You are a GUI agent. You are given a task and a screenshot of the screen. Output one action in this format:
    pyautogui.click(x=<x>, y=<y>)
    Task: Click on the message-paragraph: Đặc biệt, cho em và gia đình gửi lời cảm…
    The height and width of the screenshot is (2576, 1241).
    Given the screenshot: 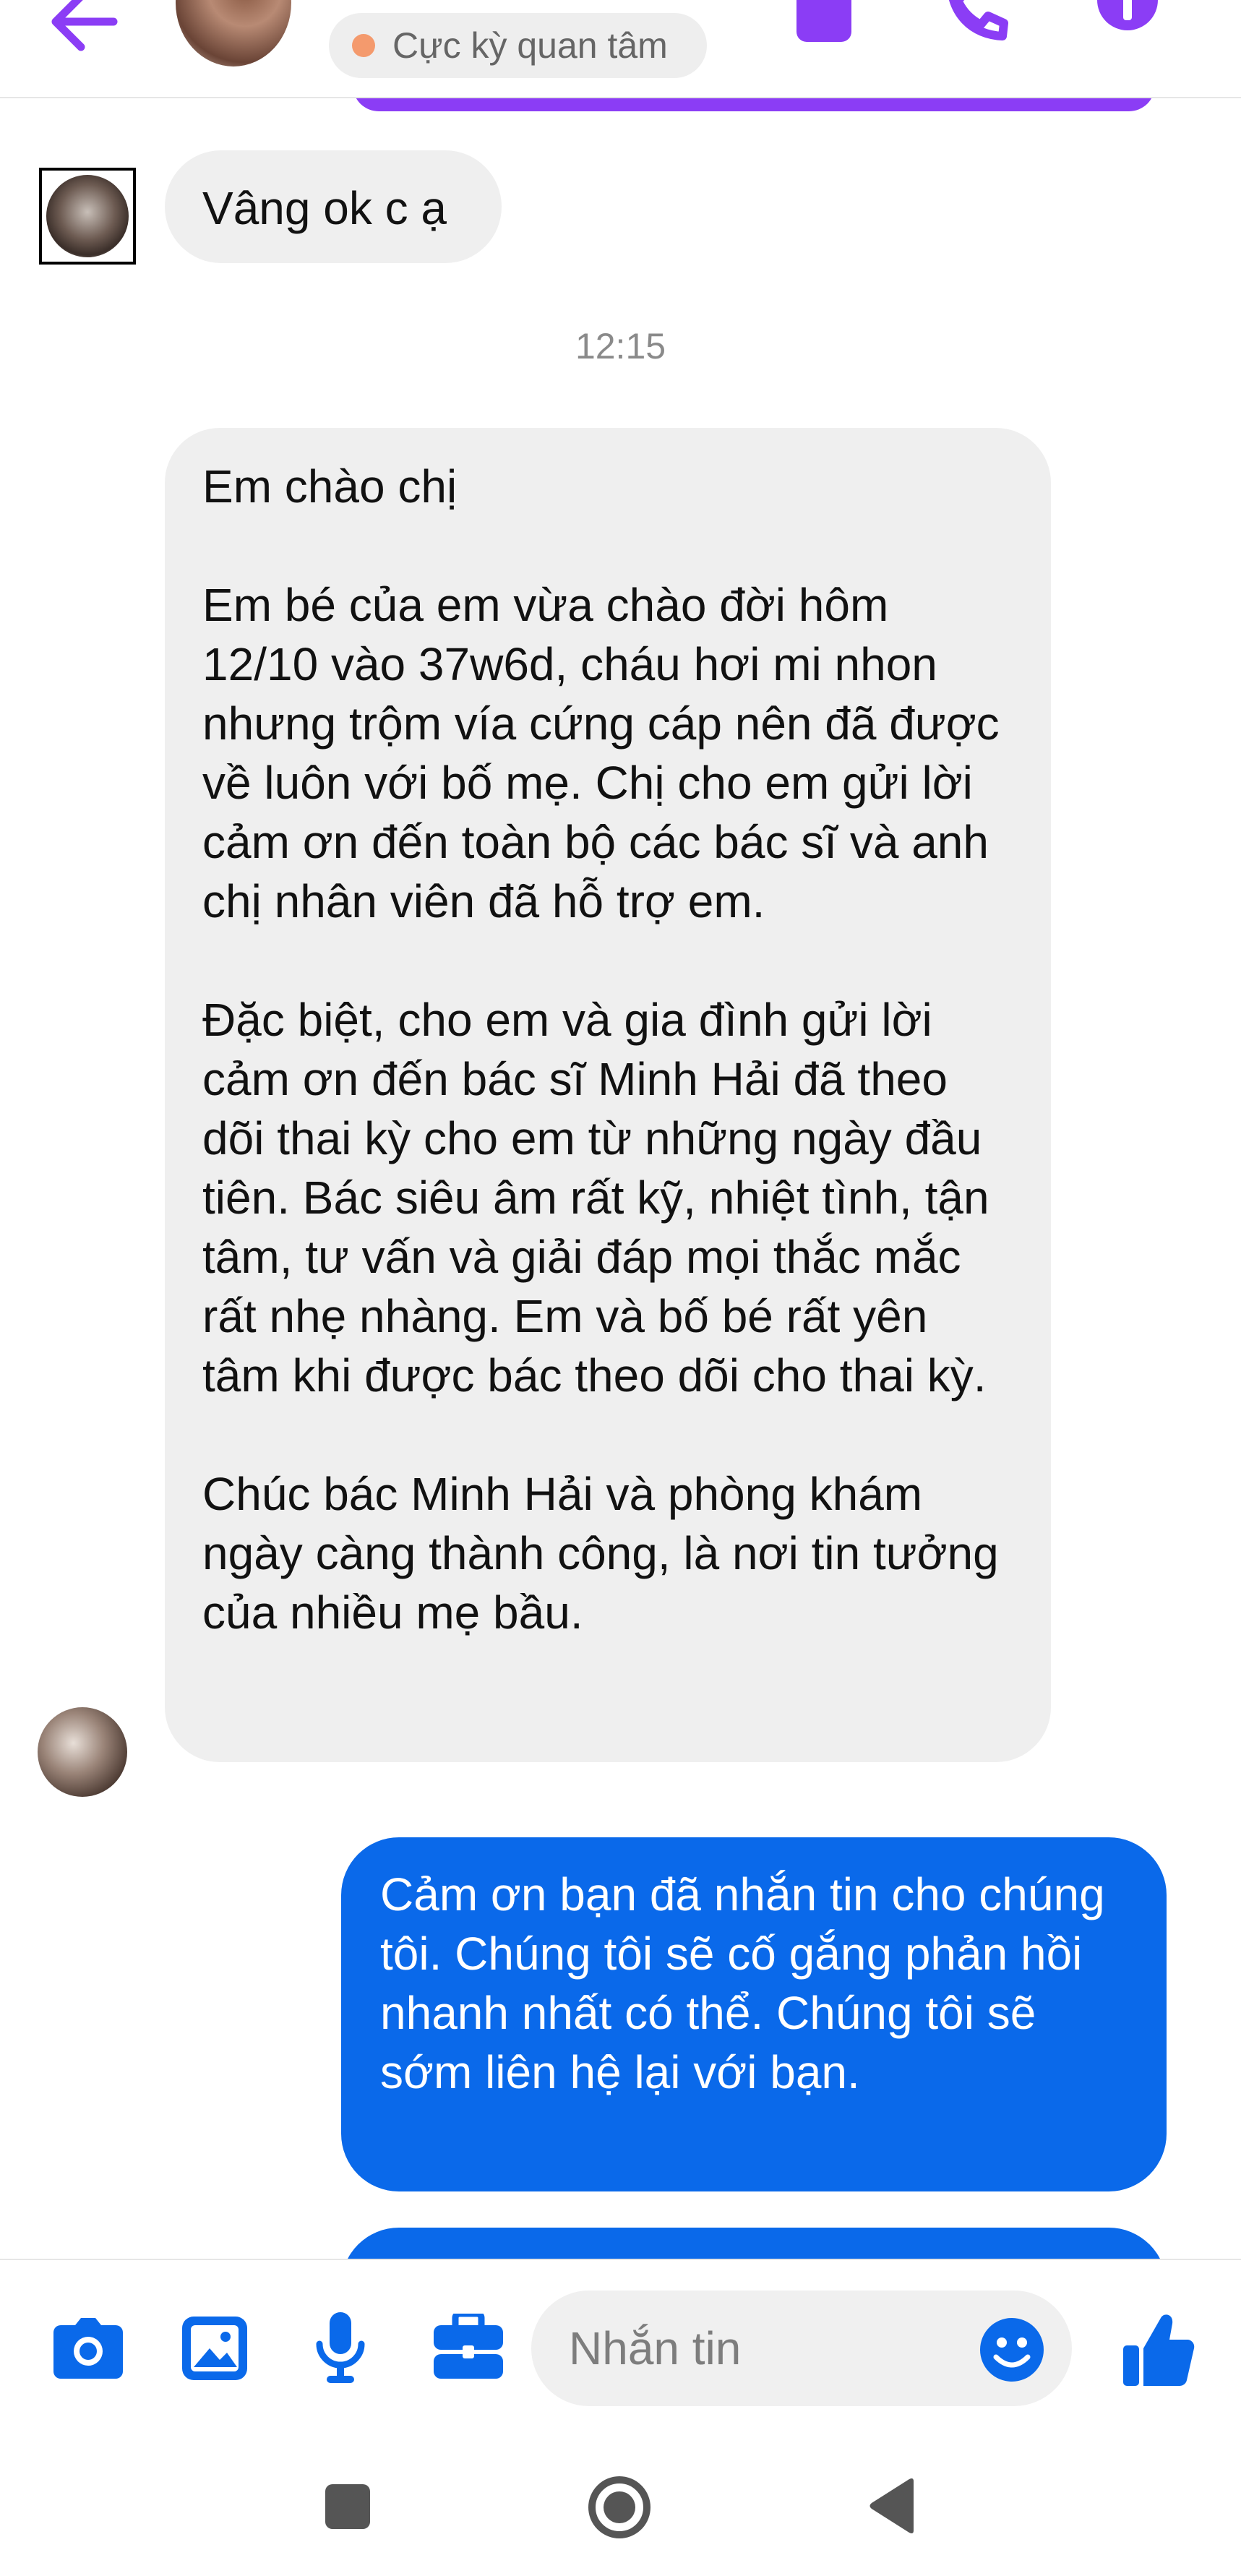 What is the action you would take?
    pyautogui.click(x=595, y=1198)
    